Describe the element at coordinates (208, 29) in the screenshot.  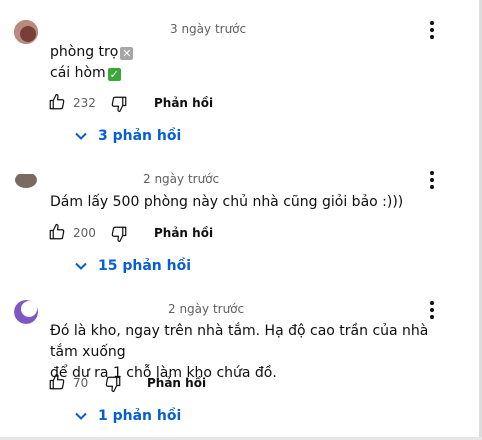
I see `comment-timestamp: 3 ngày trước` at that location.